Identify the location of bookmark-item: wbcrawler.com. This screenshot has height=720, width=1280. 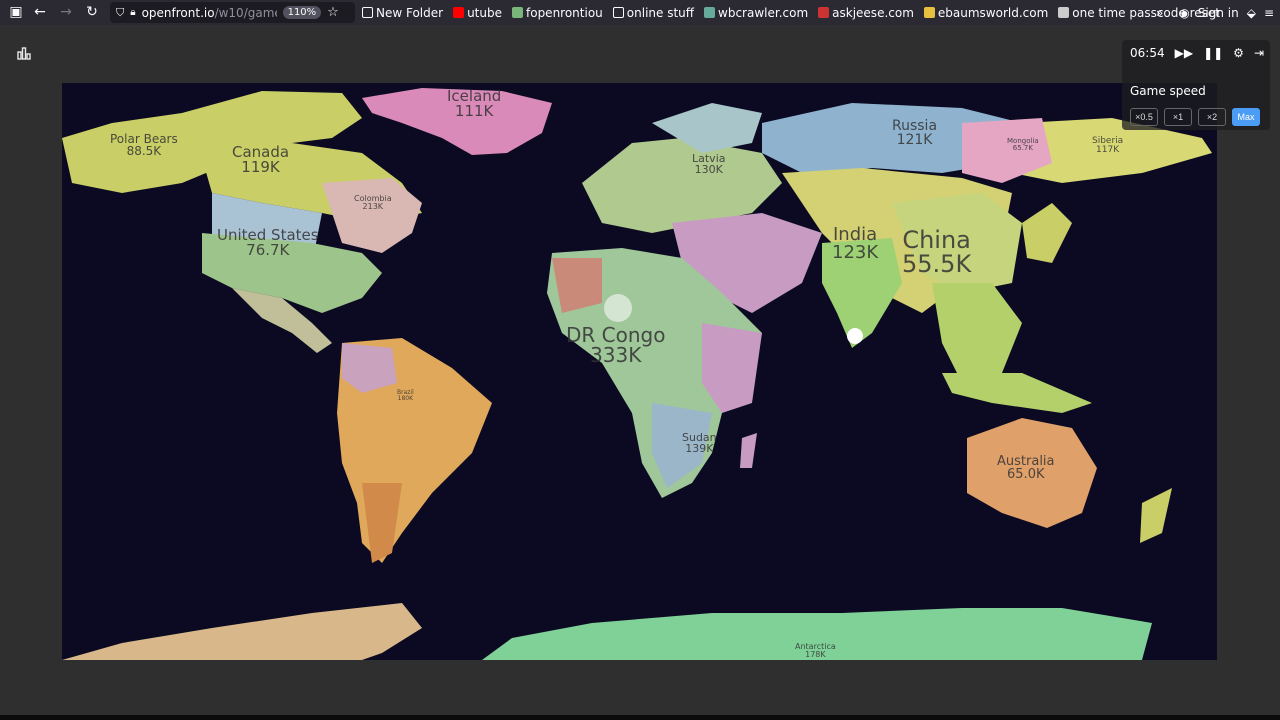
(756, 13).